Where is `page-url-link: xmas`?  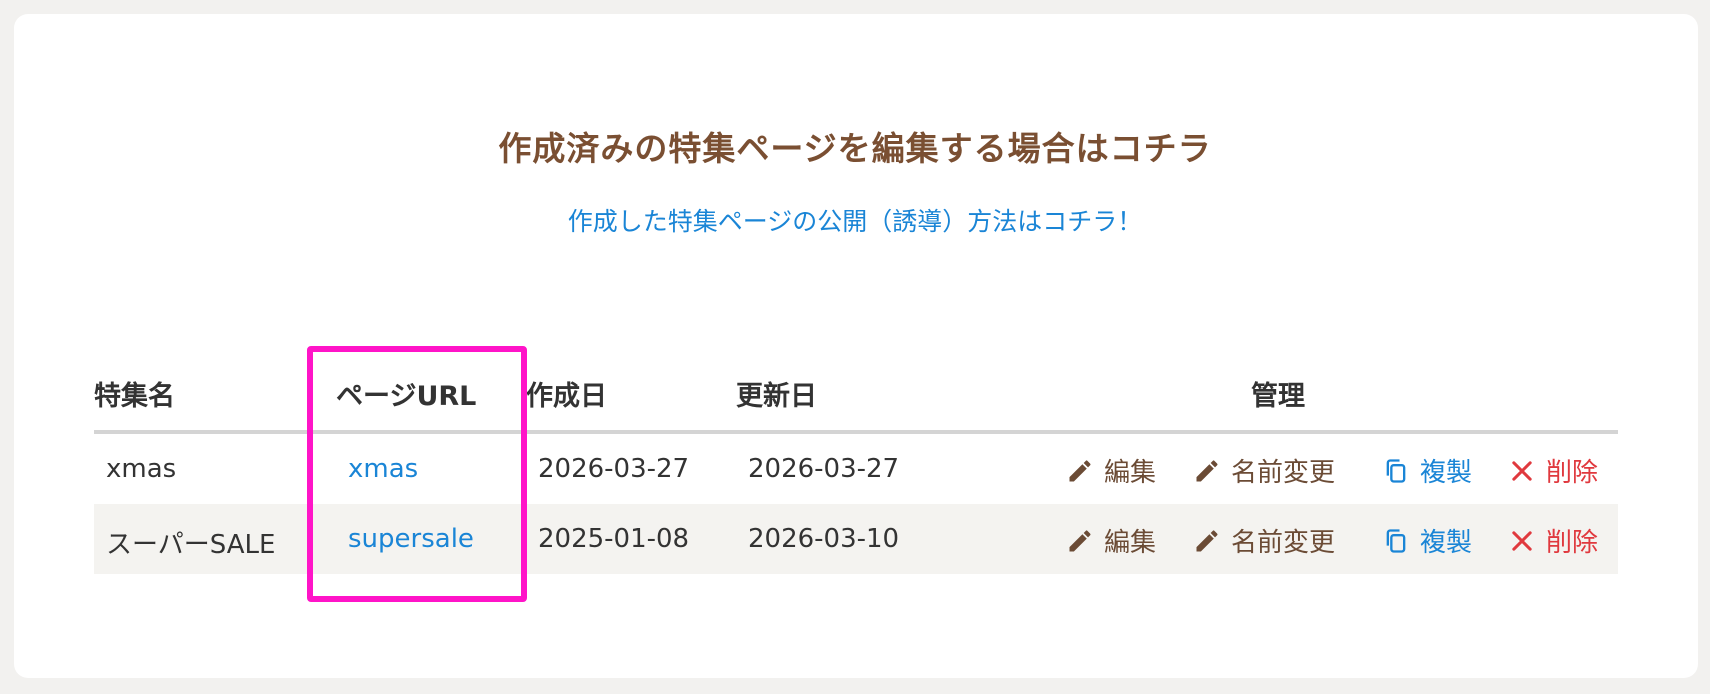 page-url-link: xmas is located at coordinates (383, 469).